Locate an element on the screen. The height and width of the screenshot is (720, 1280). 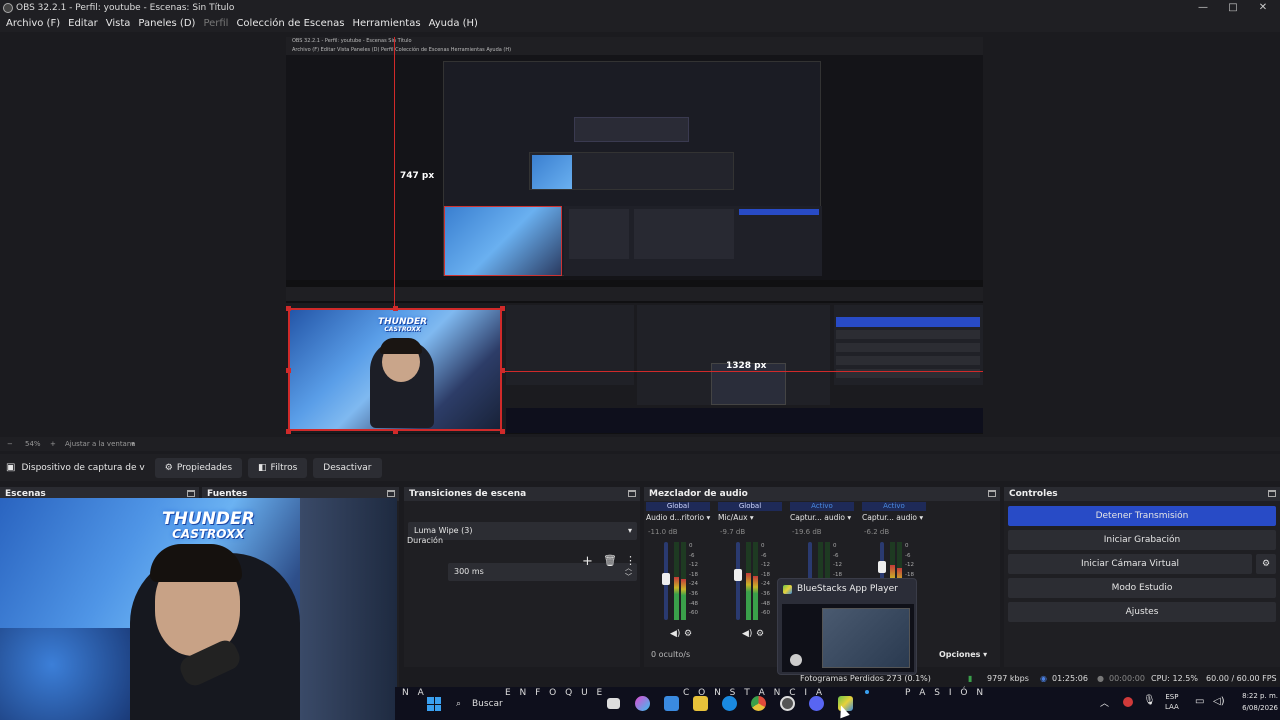
clock-date: 6/08/2026 is located at coordinates (1260, 708).